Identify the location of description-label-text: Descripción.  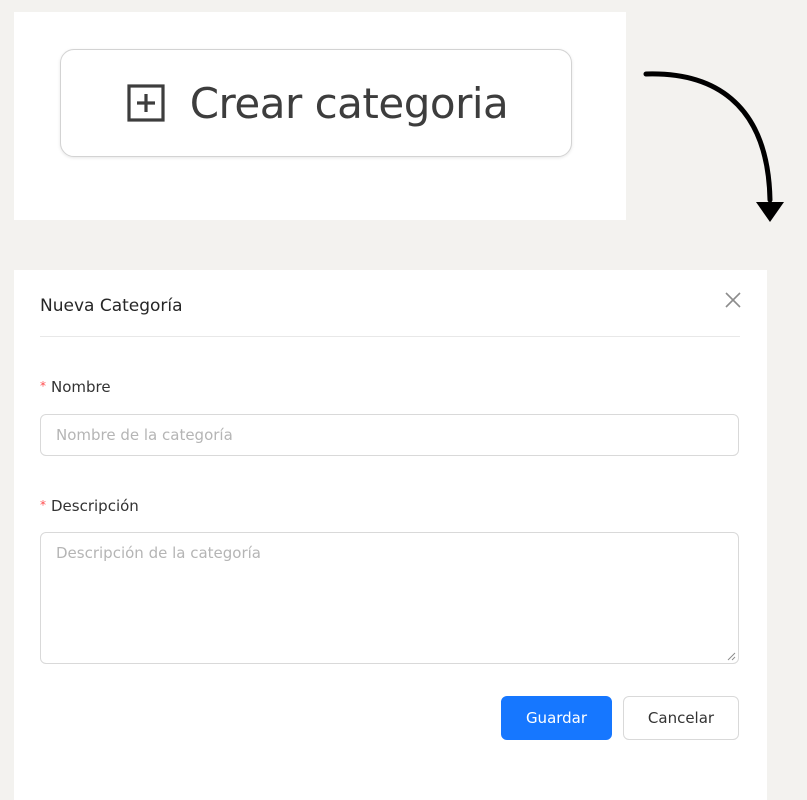
(95, 506).